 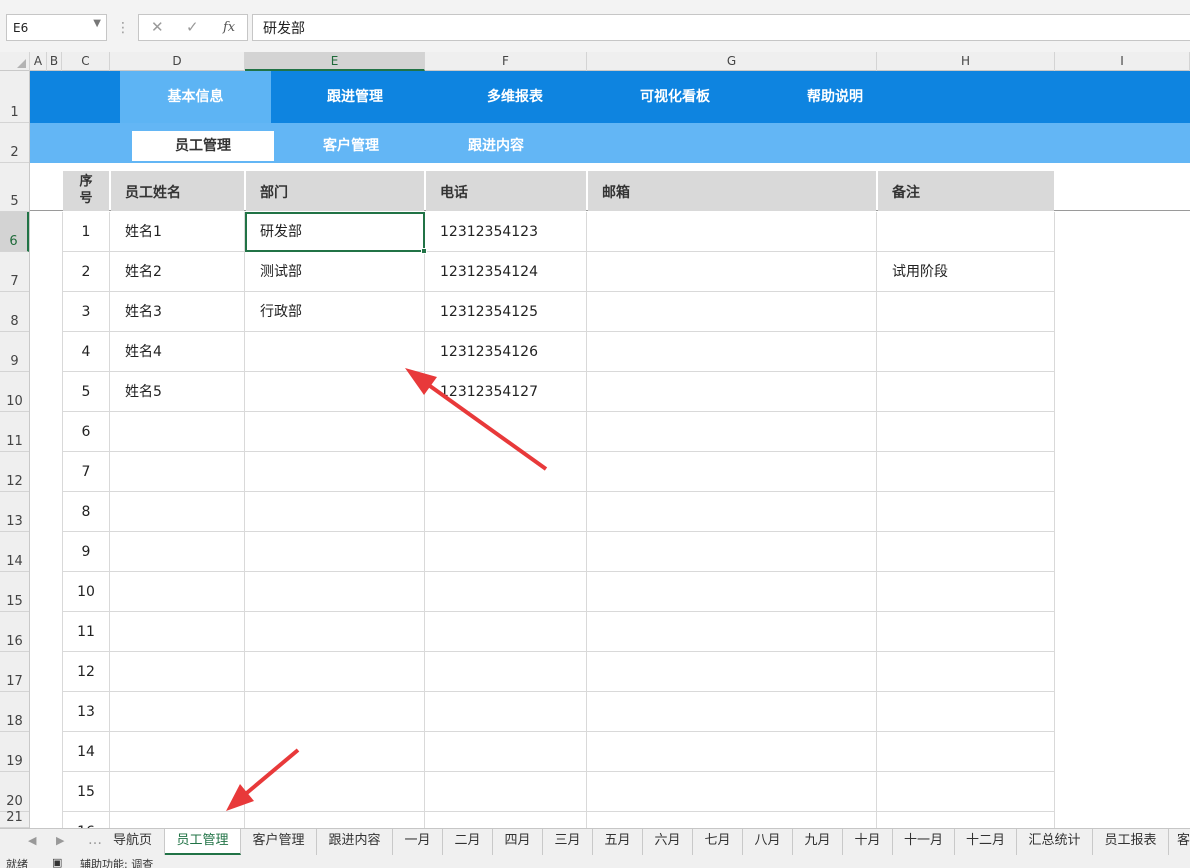 I want to click on sheet-tab-13: 十月, so click(x=868, y=842).